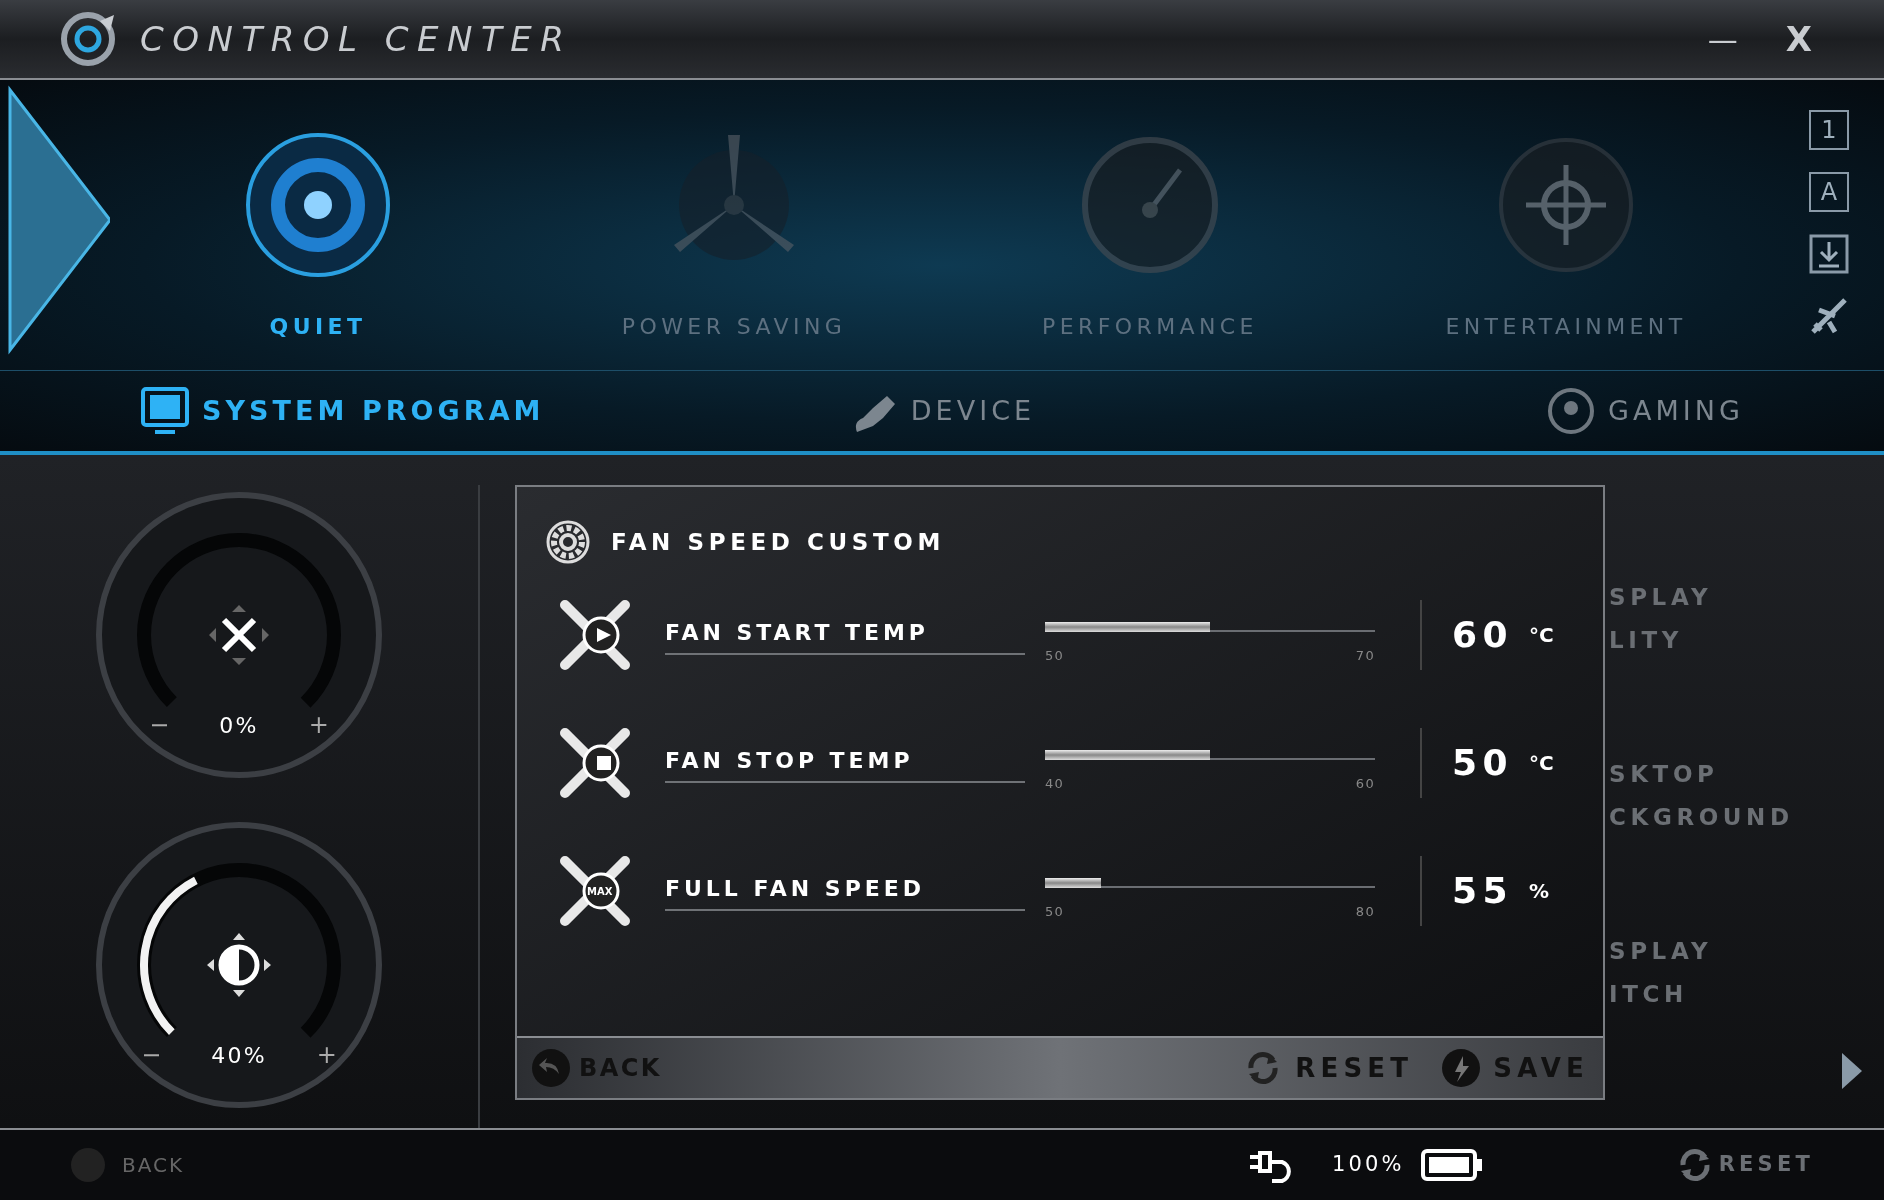 This screenshot has width=1884, height=1200. Describe the element at coordinates (1722, 39) in the screenshot. I see `minimize-button: —` at that location.